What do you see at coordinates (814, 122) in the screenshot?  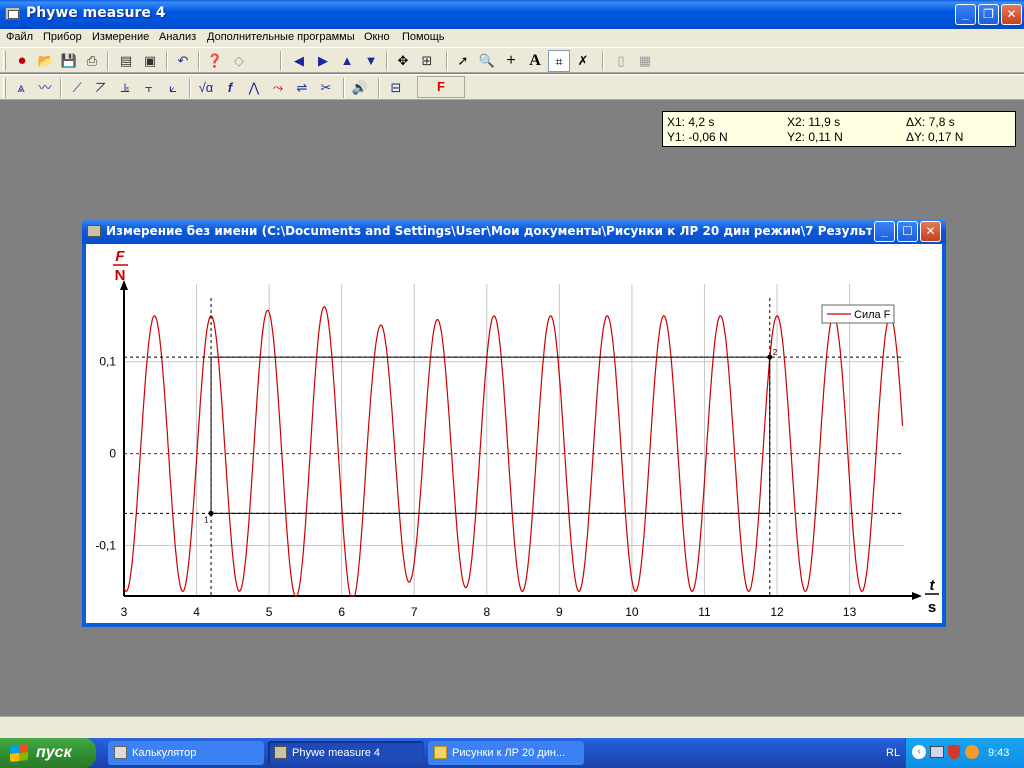 I see `readout-x2: X2: 11,9 s` at bounding box center [814, 122].